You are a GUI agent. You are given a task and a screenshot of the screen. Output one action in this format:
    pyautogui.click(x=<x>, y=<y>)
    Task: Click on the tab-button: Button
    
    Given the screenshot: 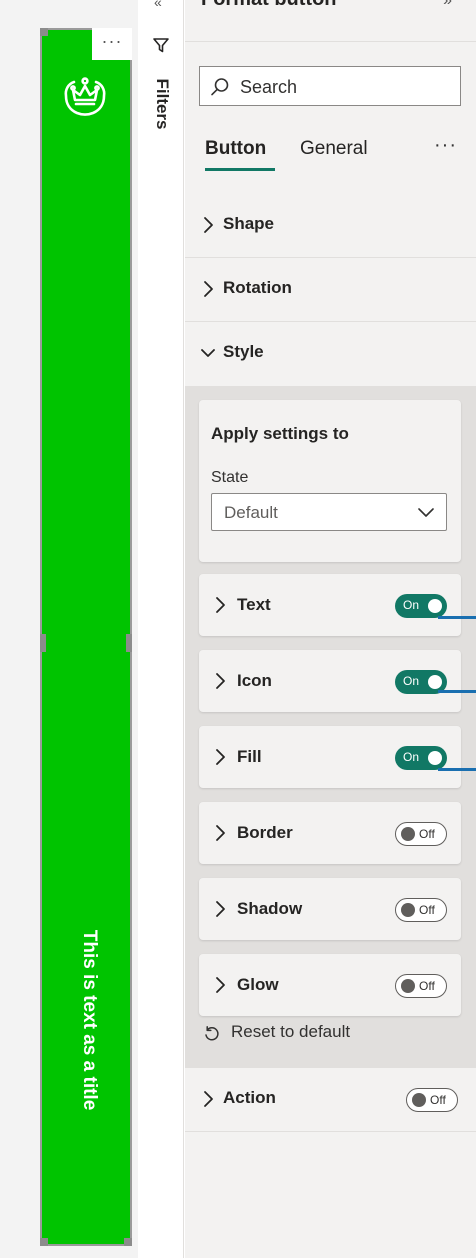 What is the action you would take?
    pyautogui.click(x=235, y=149)
    